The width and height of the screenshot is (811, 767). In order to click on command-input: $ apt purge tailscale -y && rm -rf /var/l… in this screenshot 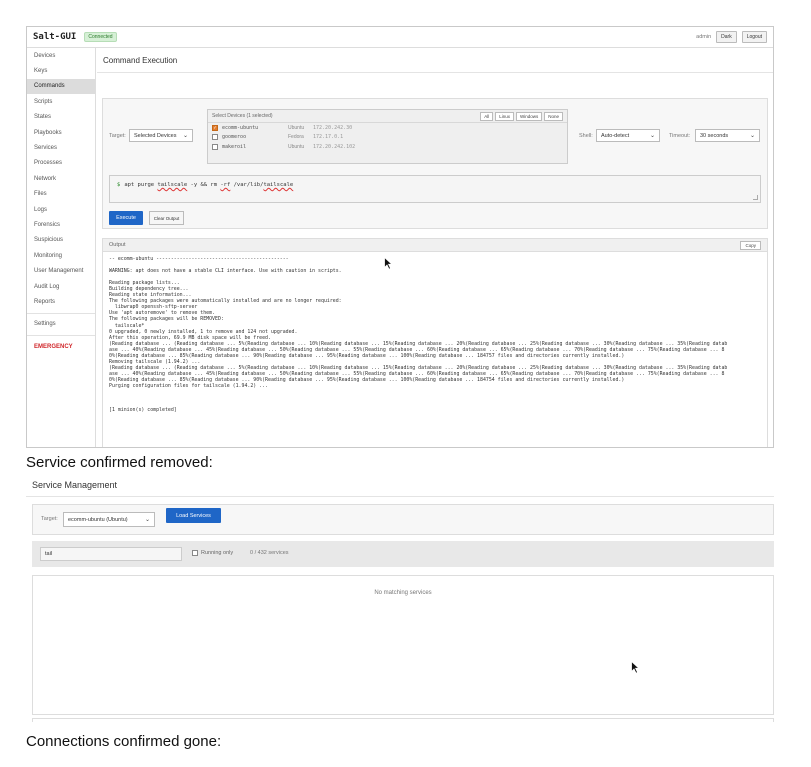, I will do `click(435, 189)`.